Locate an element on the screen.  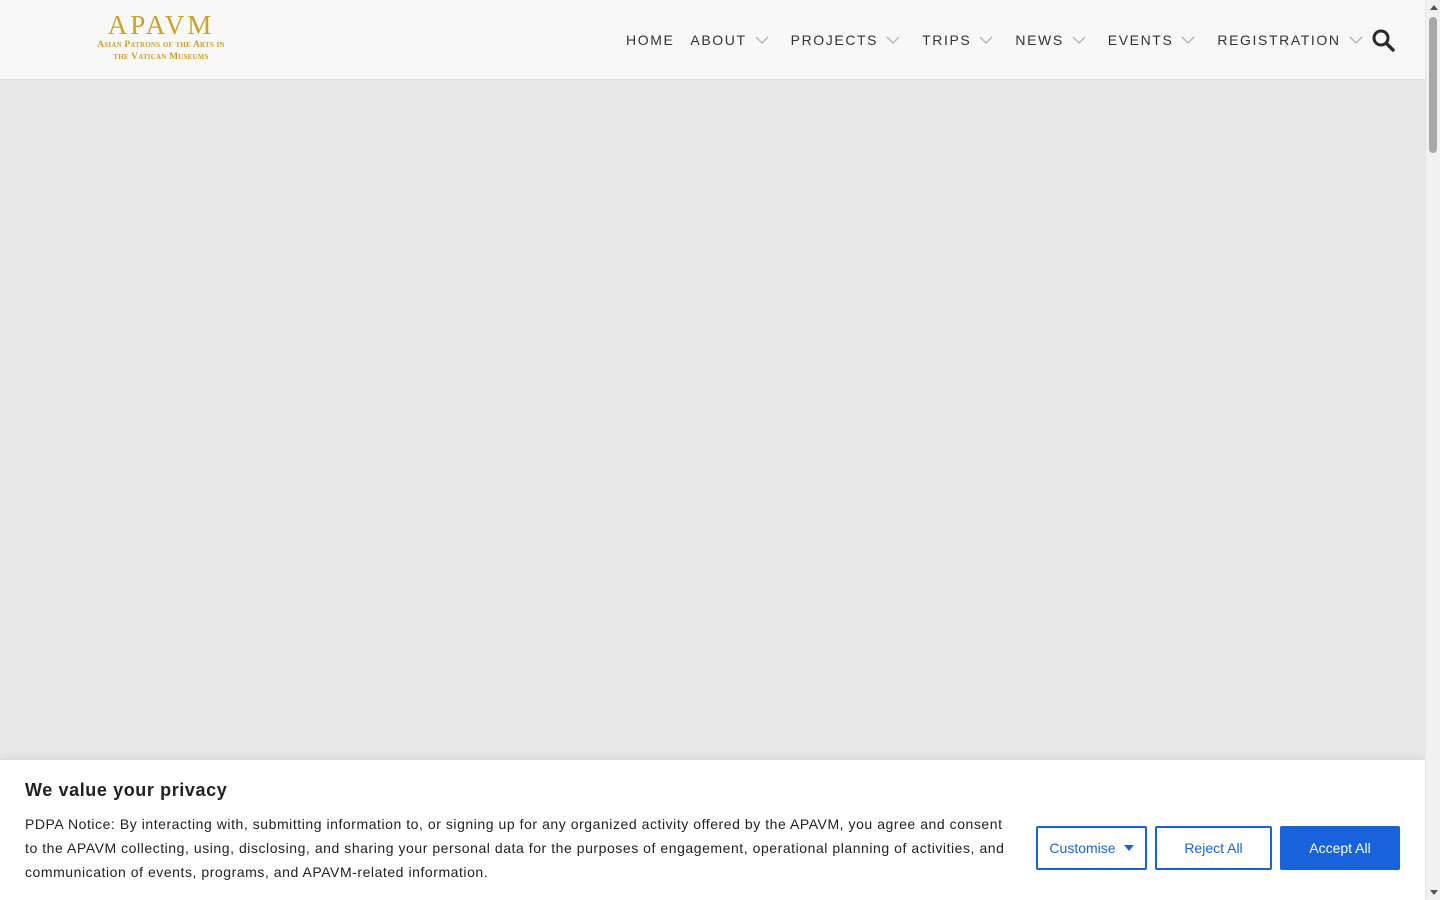
search-button is located at coordinates (1383, 40).